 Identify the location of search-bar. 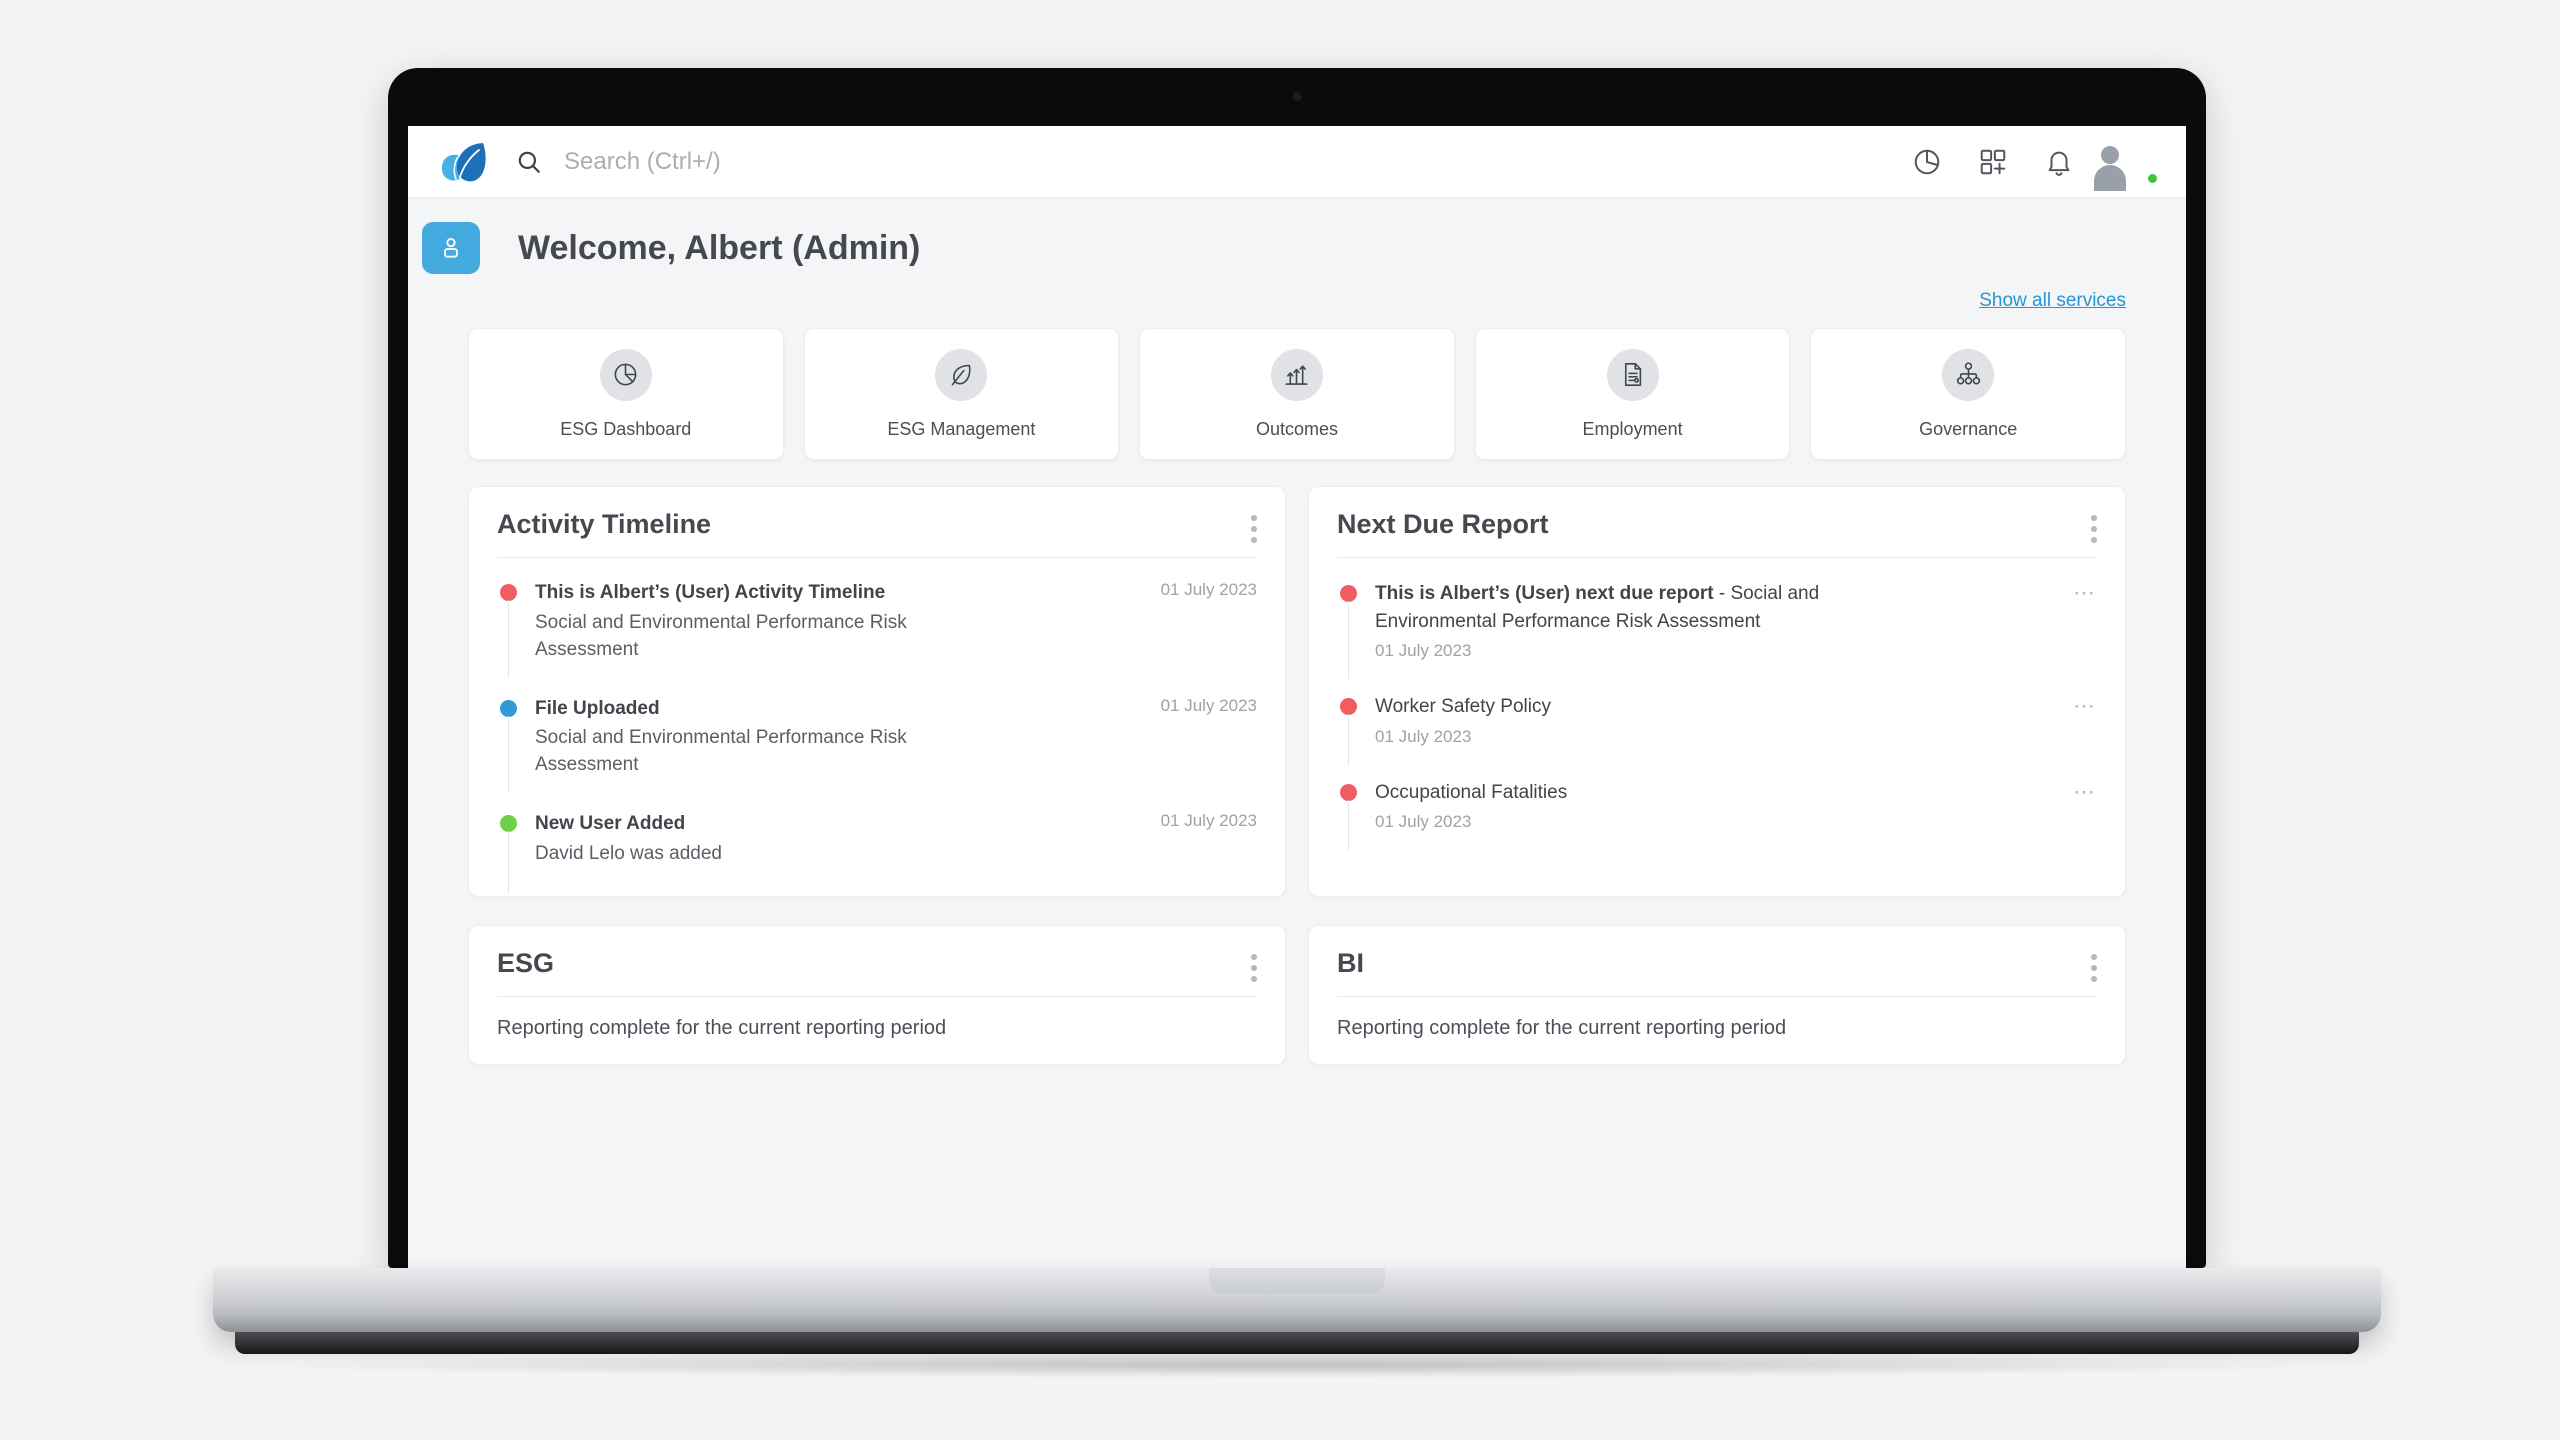
(1214, 161).